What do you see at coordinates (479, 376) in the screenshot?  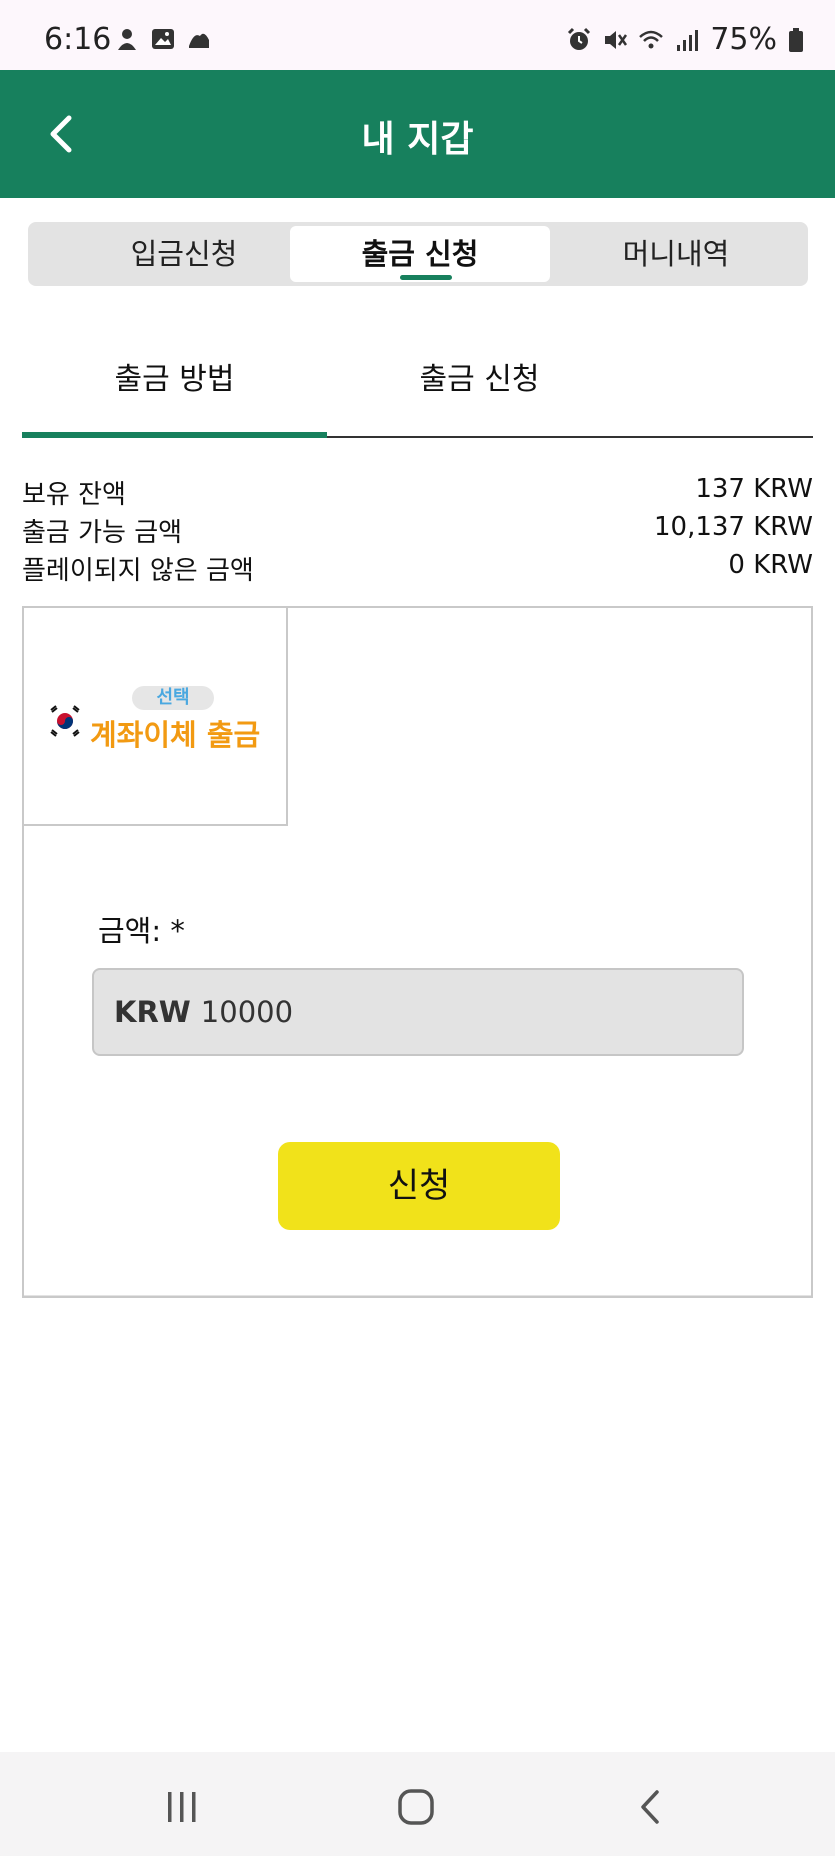 I see `sub-tab-withdraw-request: 출금 신청` at bounding box center [479, 376].